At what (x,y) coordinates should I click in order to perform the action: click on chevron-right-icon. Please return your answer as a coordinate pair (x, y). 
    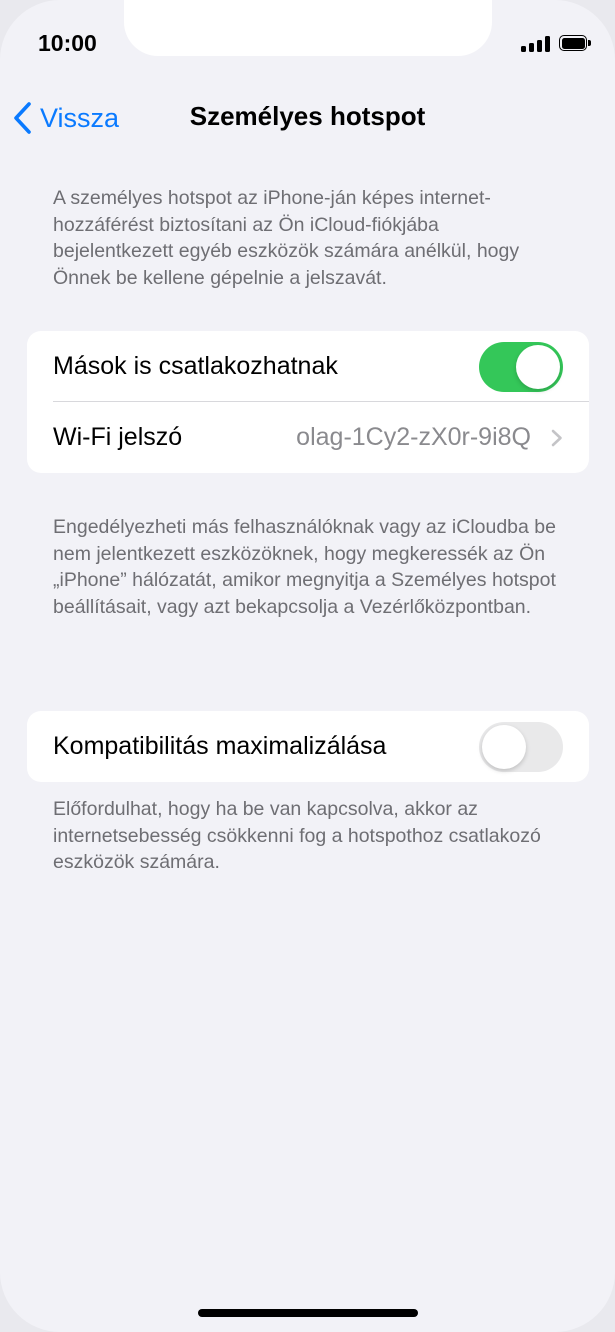
    Looking at the image, I should click on (556, 438).